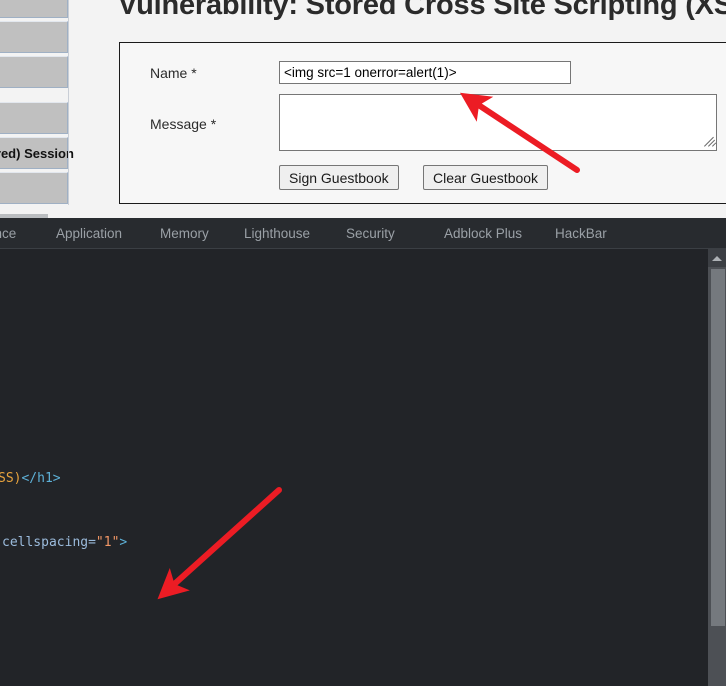 The height and width of the screenshot is (686, 726). I want to click on tab-application: Application, so click(89, 233).